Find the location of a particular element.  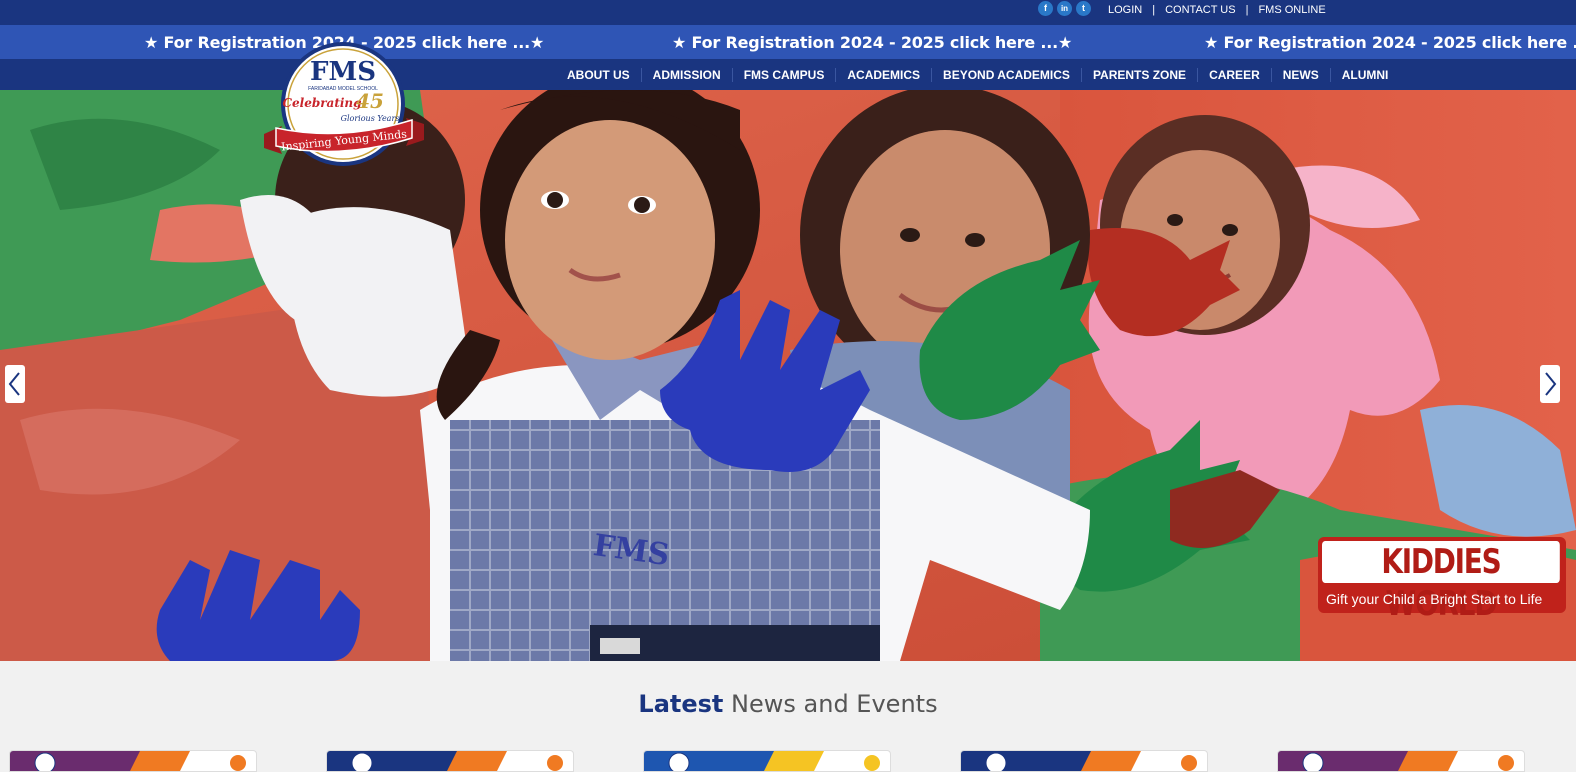

news-heading-rest: News and Events is located at coordinates (834, 704).